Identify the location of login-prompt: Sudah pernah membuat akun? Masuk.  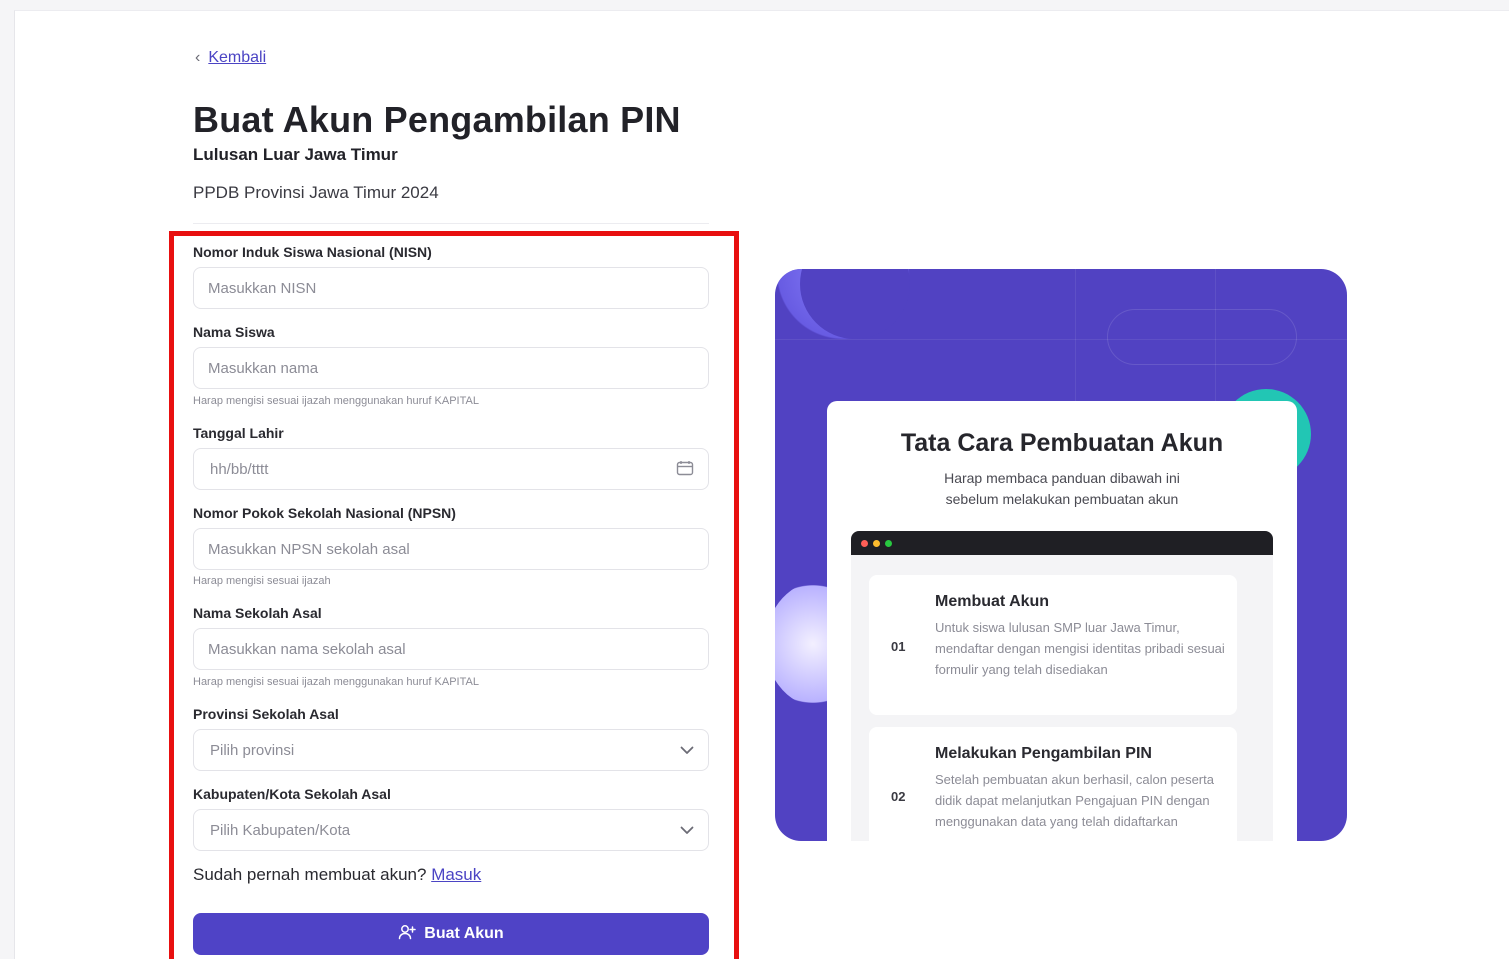
(337, 875).